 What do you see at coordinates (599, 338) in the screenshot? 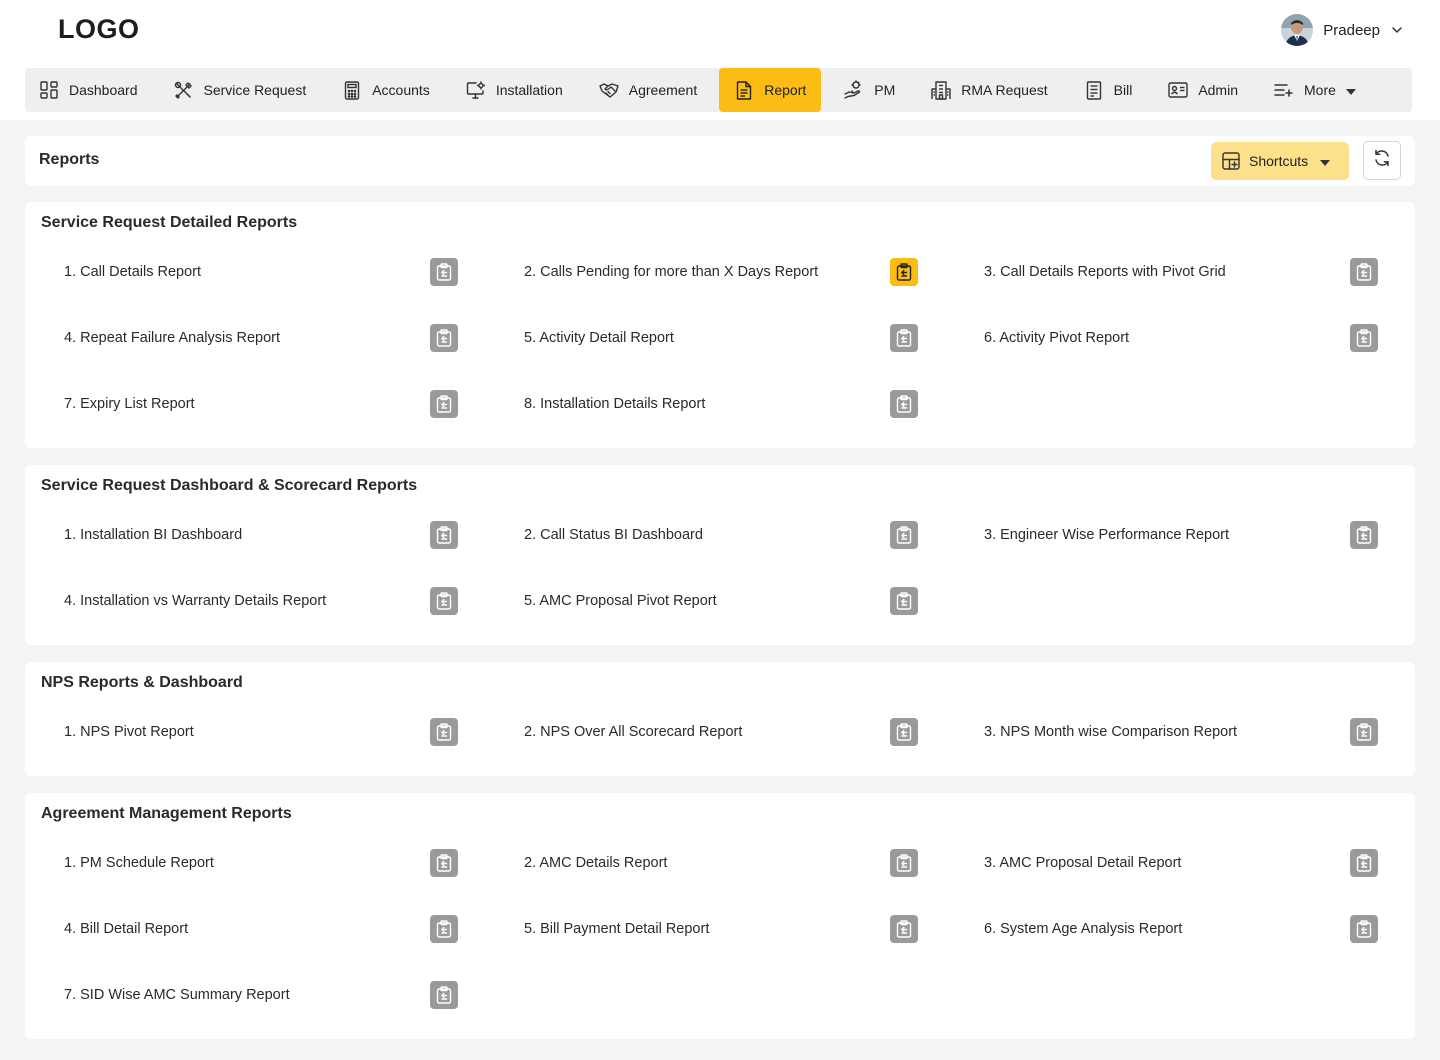
I see `report-link: 5. Activity Detail Report` at bounding box center [599, 338].